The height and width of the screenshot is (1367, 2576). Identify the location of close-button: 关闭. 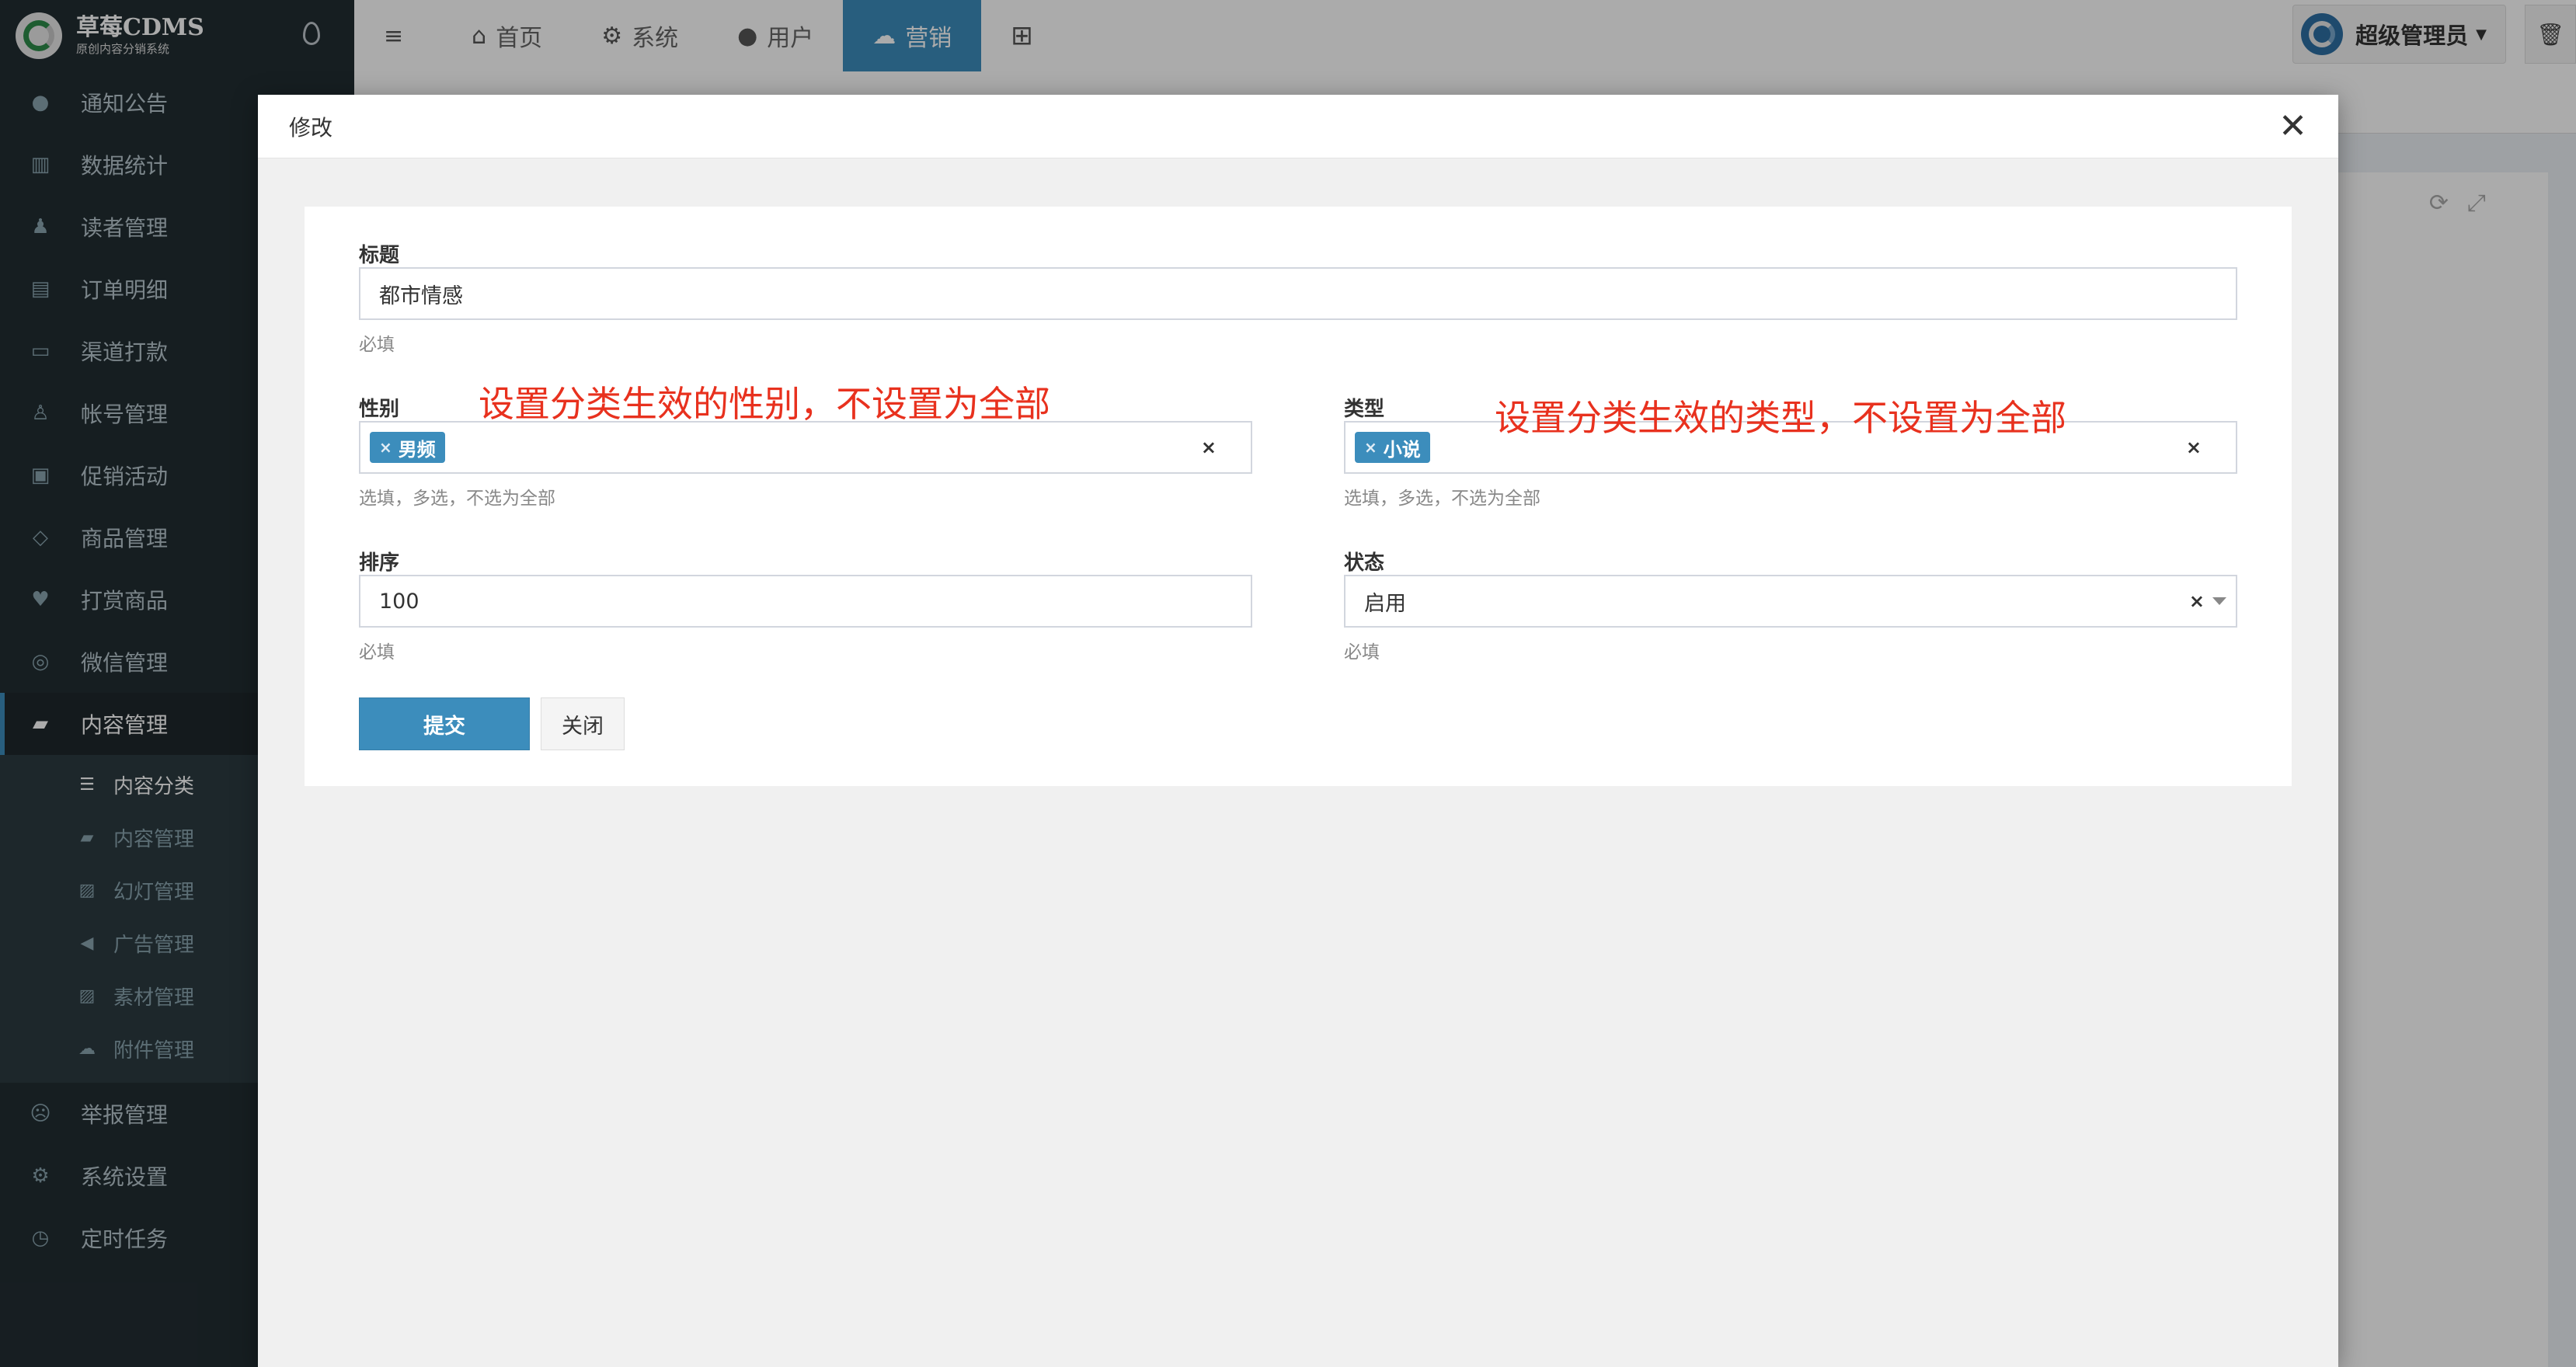
(583, 723).